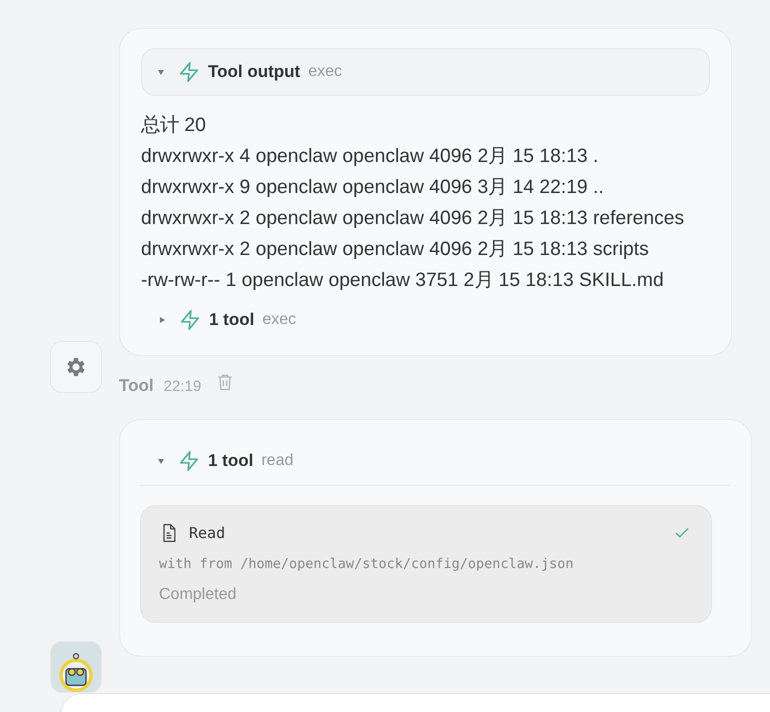  What do you see at coordinates (183, 386) in the screenshot?
I see `message-time: 22:19` at bounding box center [183, 386].